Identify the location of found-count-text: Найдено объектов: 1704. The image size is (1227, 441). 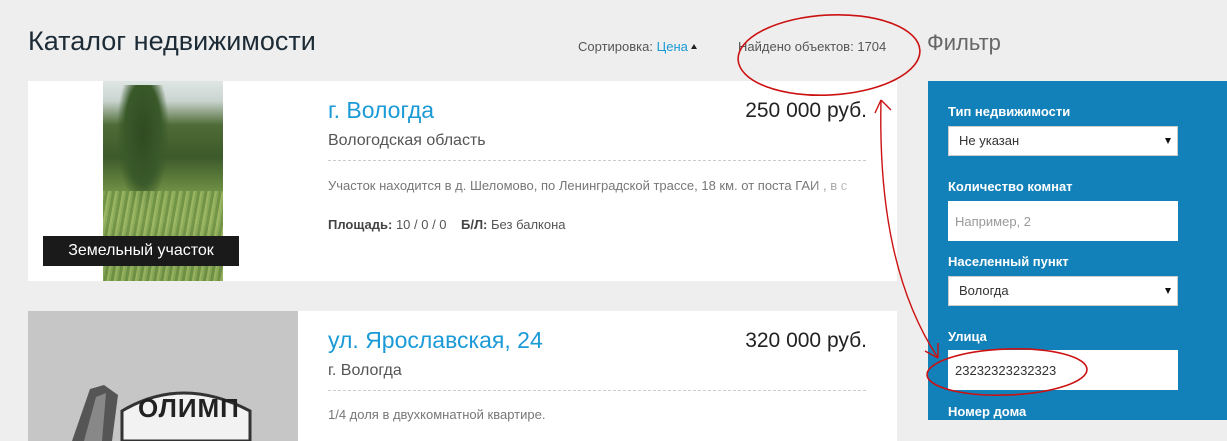
(812, 46).